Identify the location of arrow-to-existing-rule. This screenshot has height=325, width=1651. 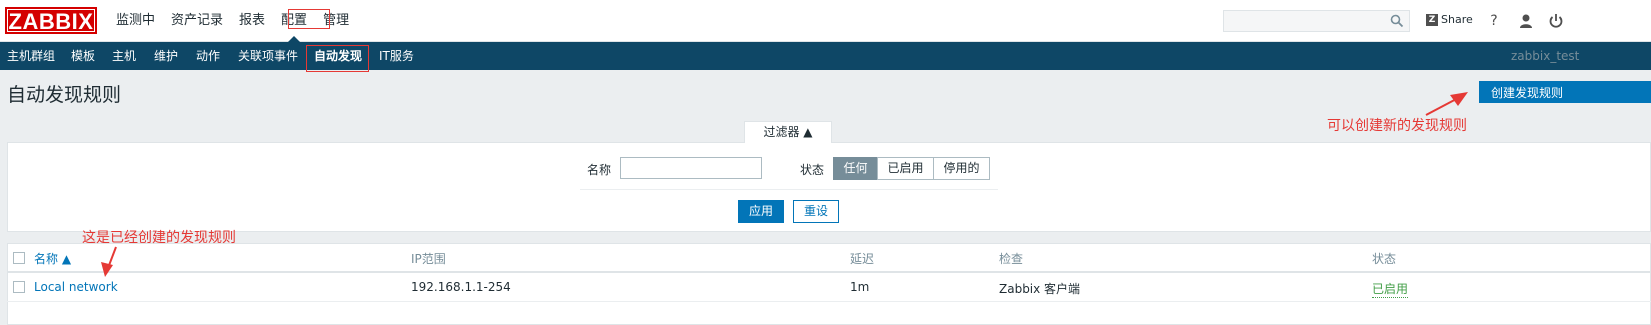
(109, 261).